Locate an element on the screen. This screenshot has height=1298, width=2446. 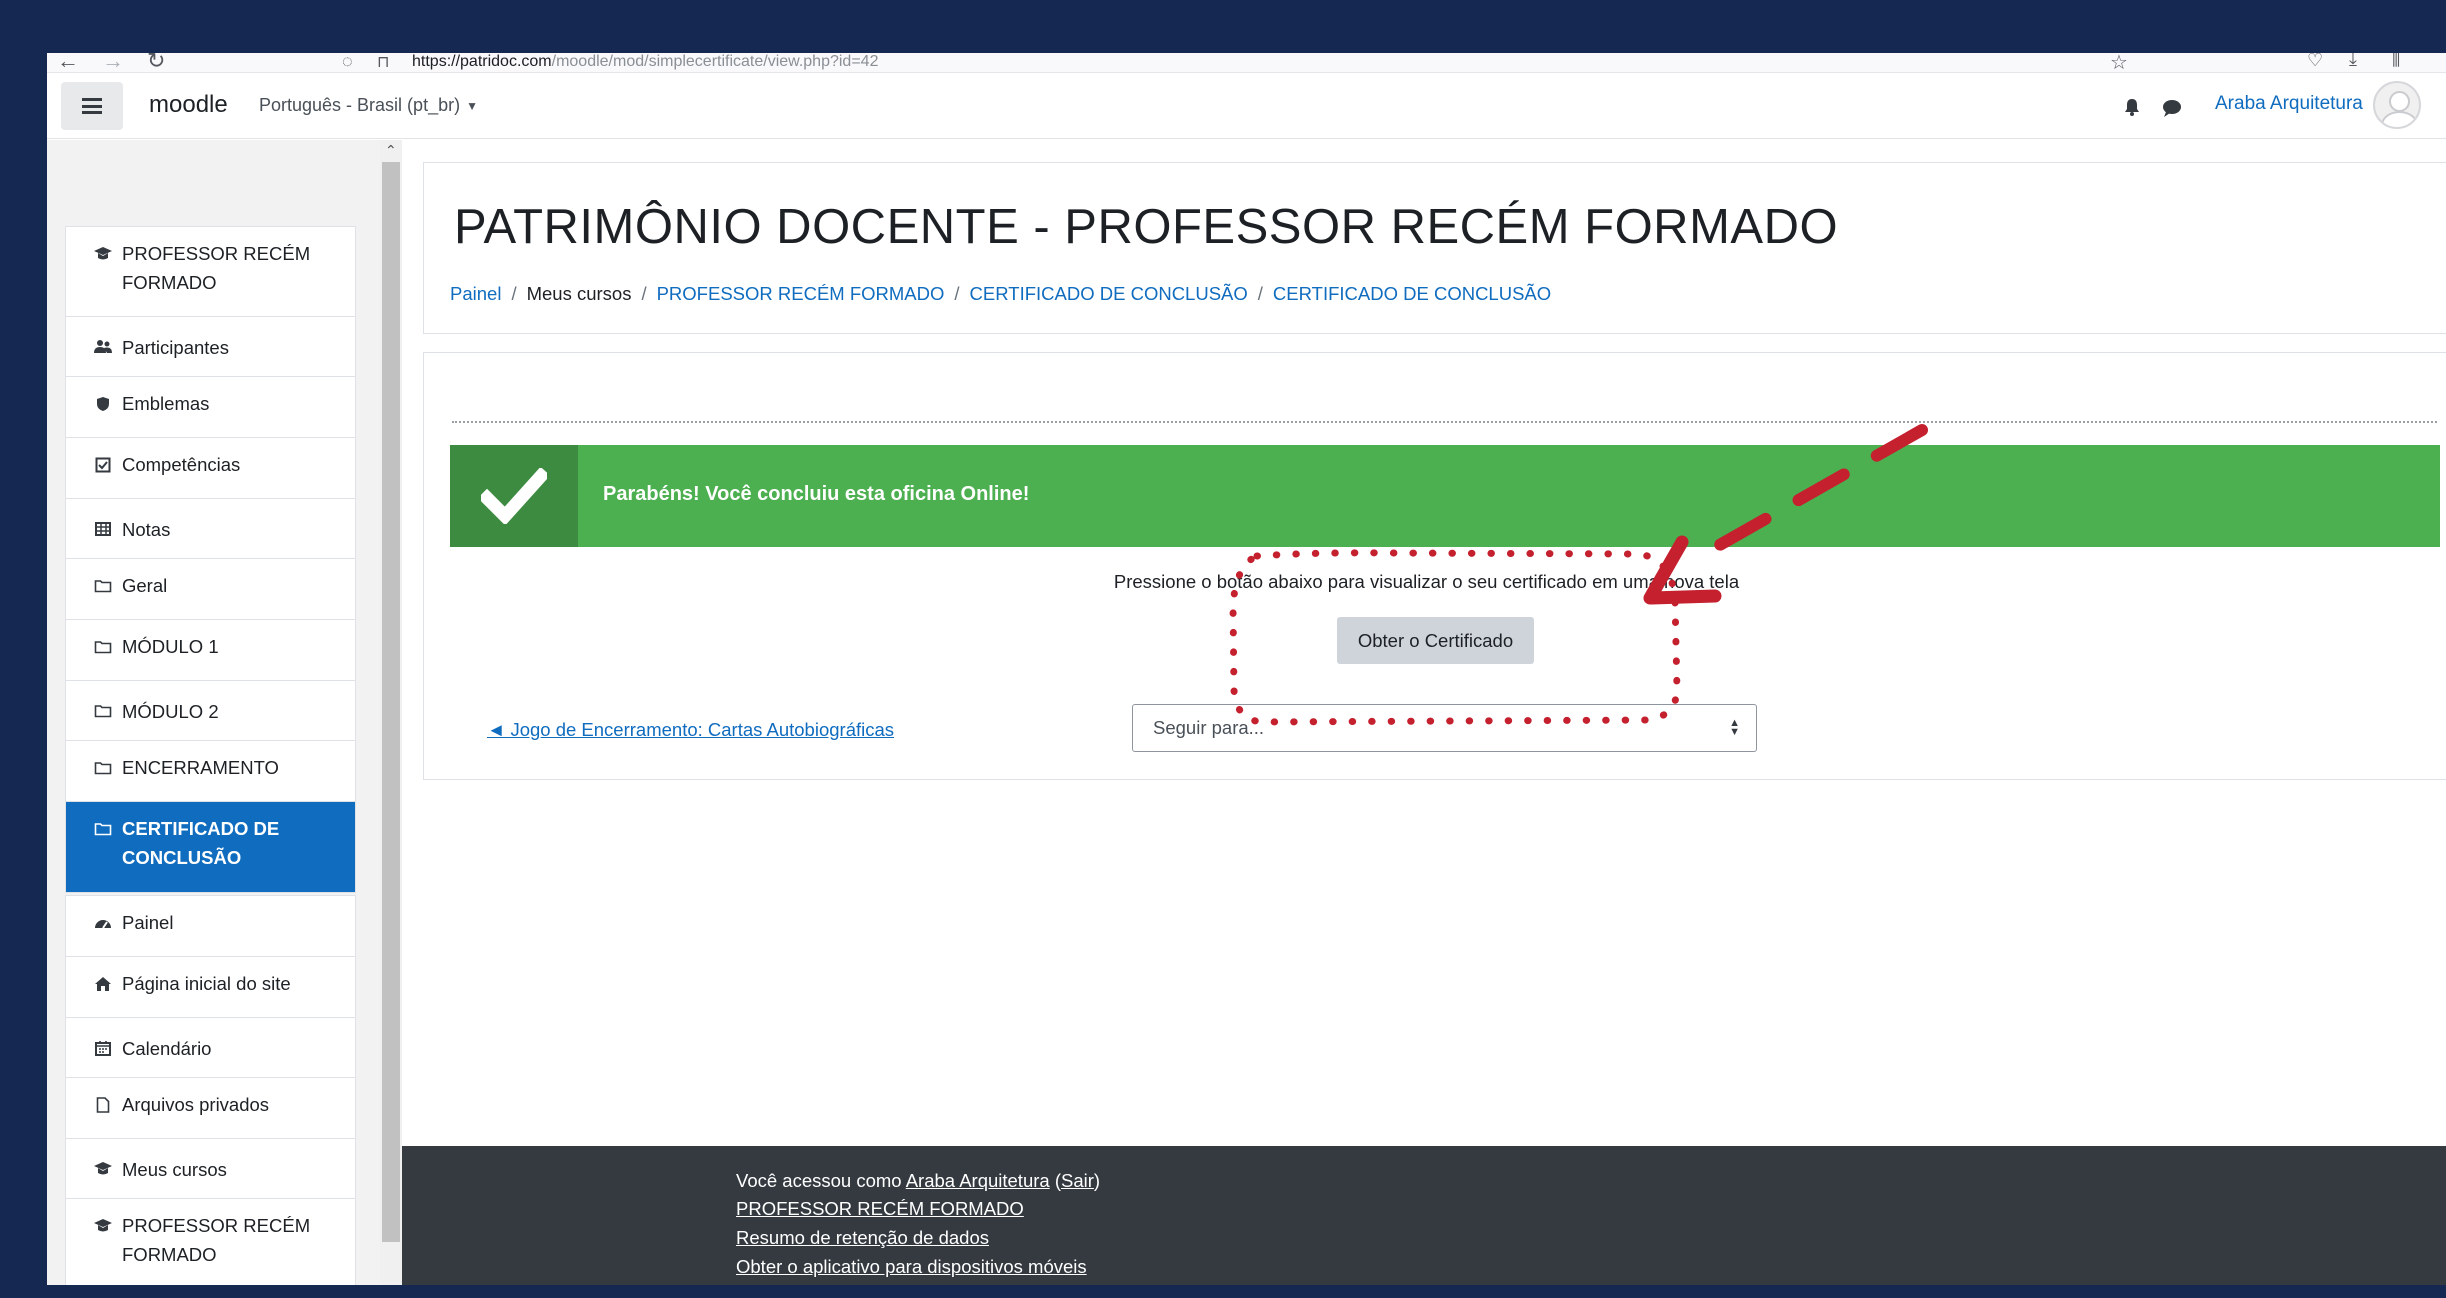
sidebar-item-notas: Notas is located at coordinates (210, 529).